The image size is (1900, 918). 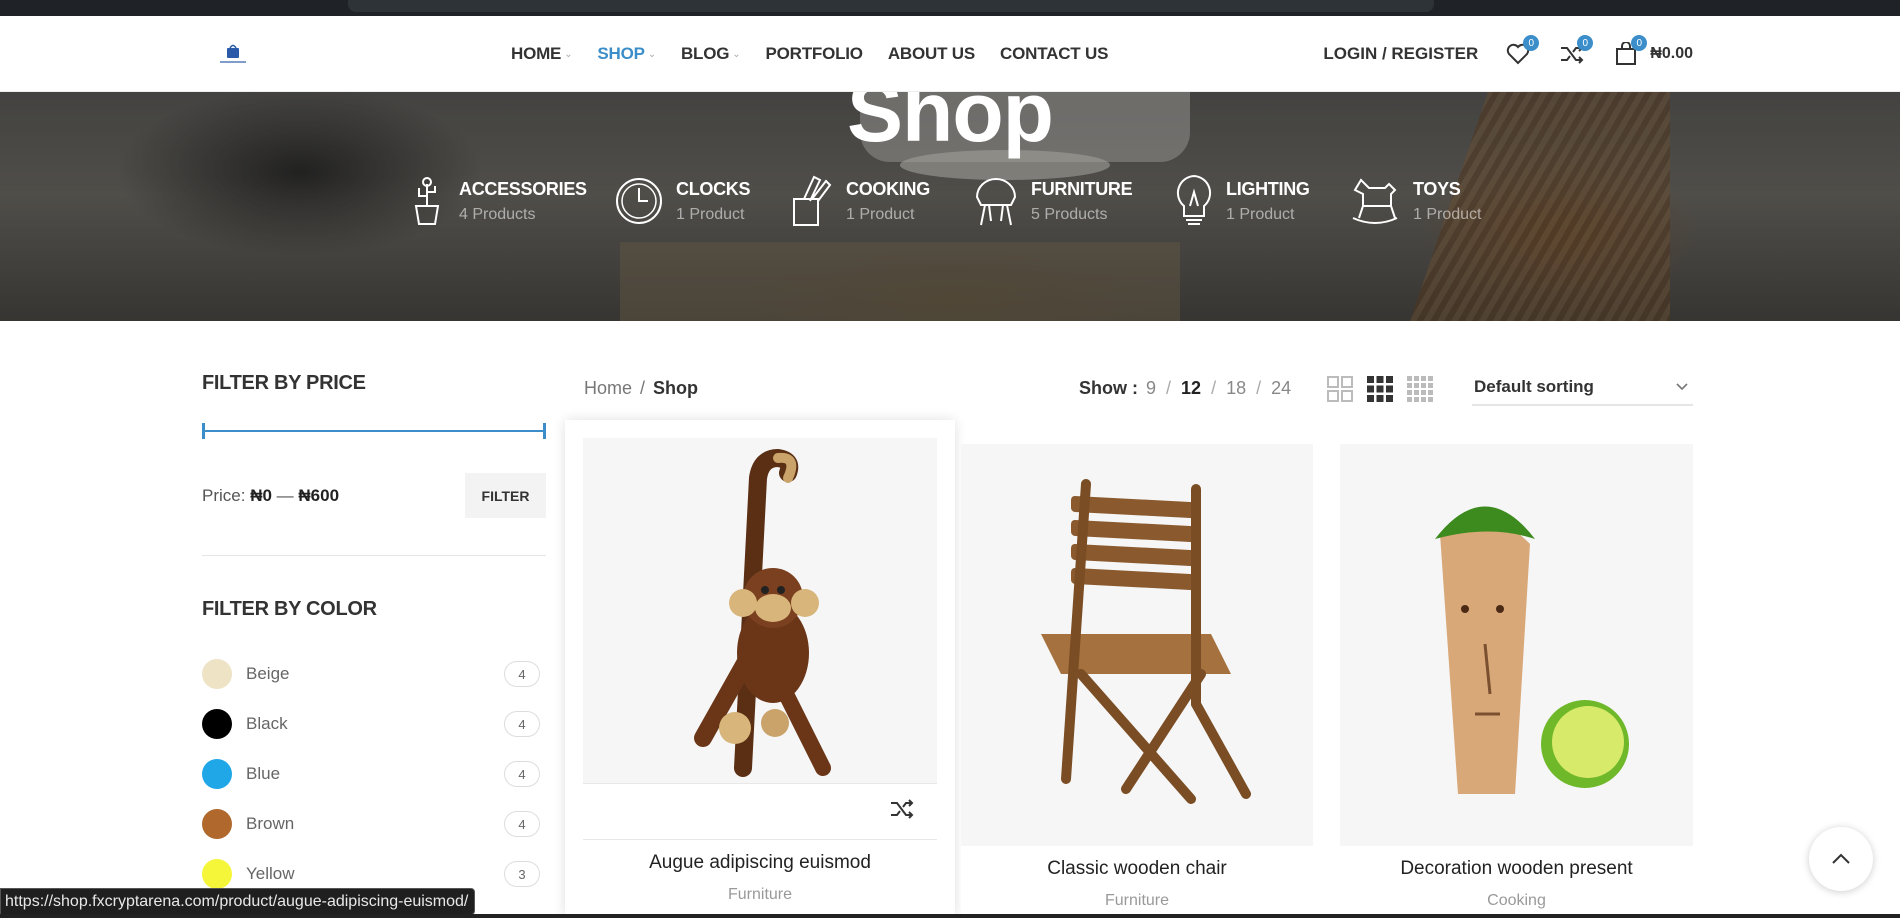 What do you see at coordinates (374, 724) in the screenshot?
I see `color-filter-black: Black 4` at bounding box center [374, 724].